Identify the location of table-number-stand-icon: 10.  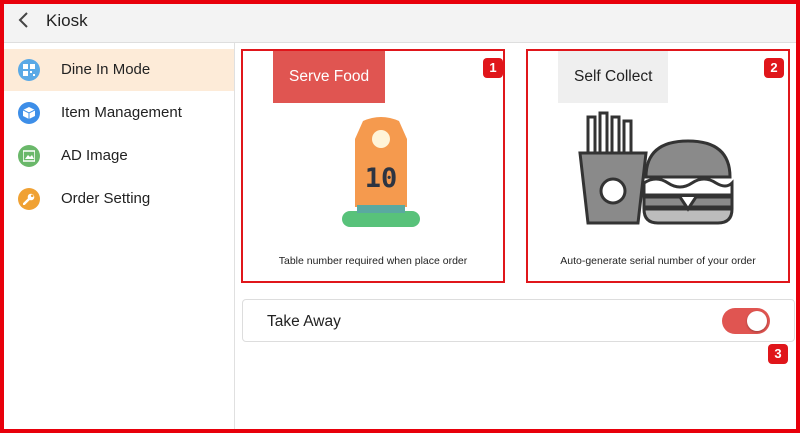
(381, 172).